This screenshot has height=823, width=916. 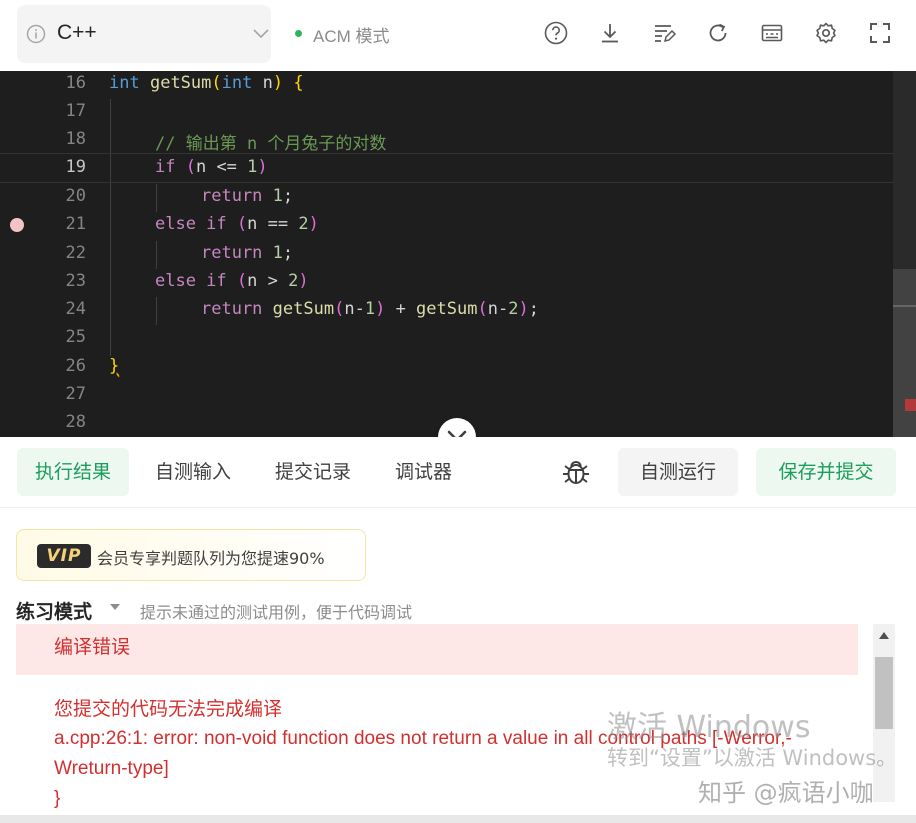 What do you see at coordinates (826, 472) in the screenshot?
I see `save-submit-button: 保存并提交` at bounding box center [826, 472].